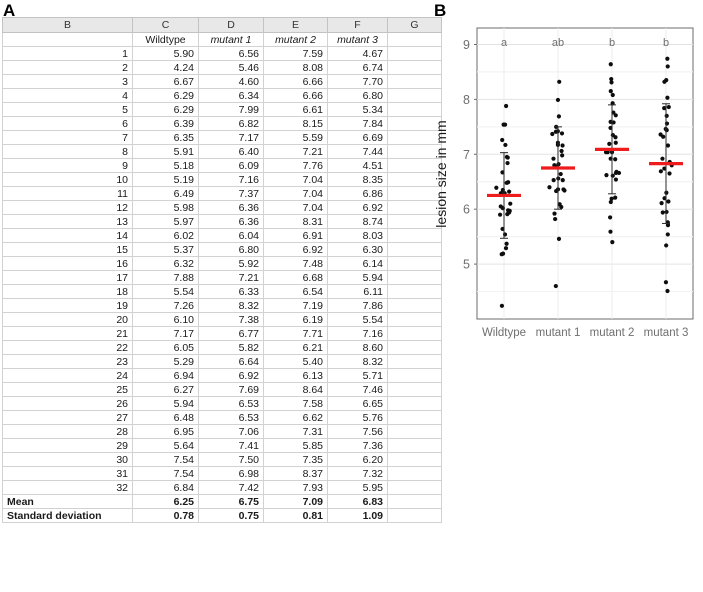 This screenshot has height=592, width=703. I want to click on summary-value-mutant3: 1.09, so click(357, 515).